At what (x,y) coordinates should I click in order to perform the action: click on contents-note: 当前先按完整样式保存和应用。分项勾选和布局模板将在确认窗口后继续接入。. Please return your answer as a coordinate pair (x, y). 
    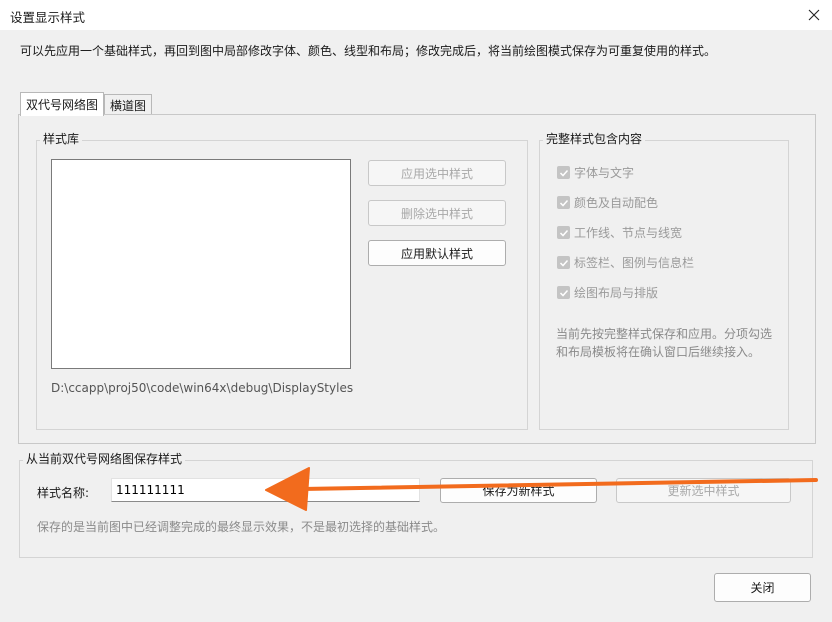
    Looking at the image, I should click on (664, 343).